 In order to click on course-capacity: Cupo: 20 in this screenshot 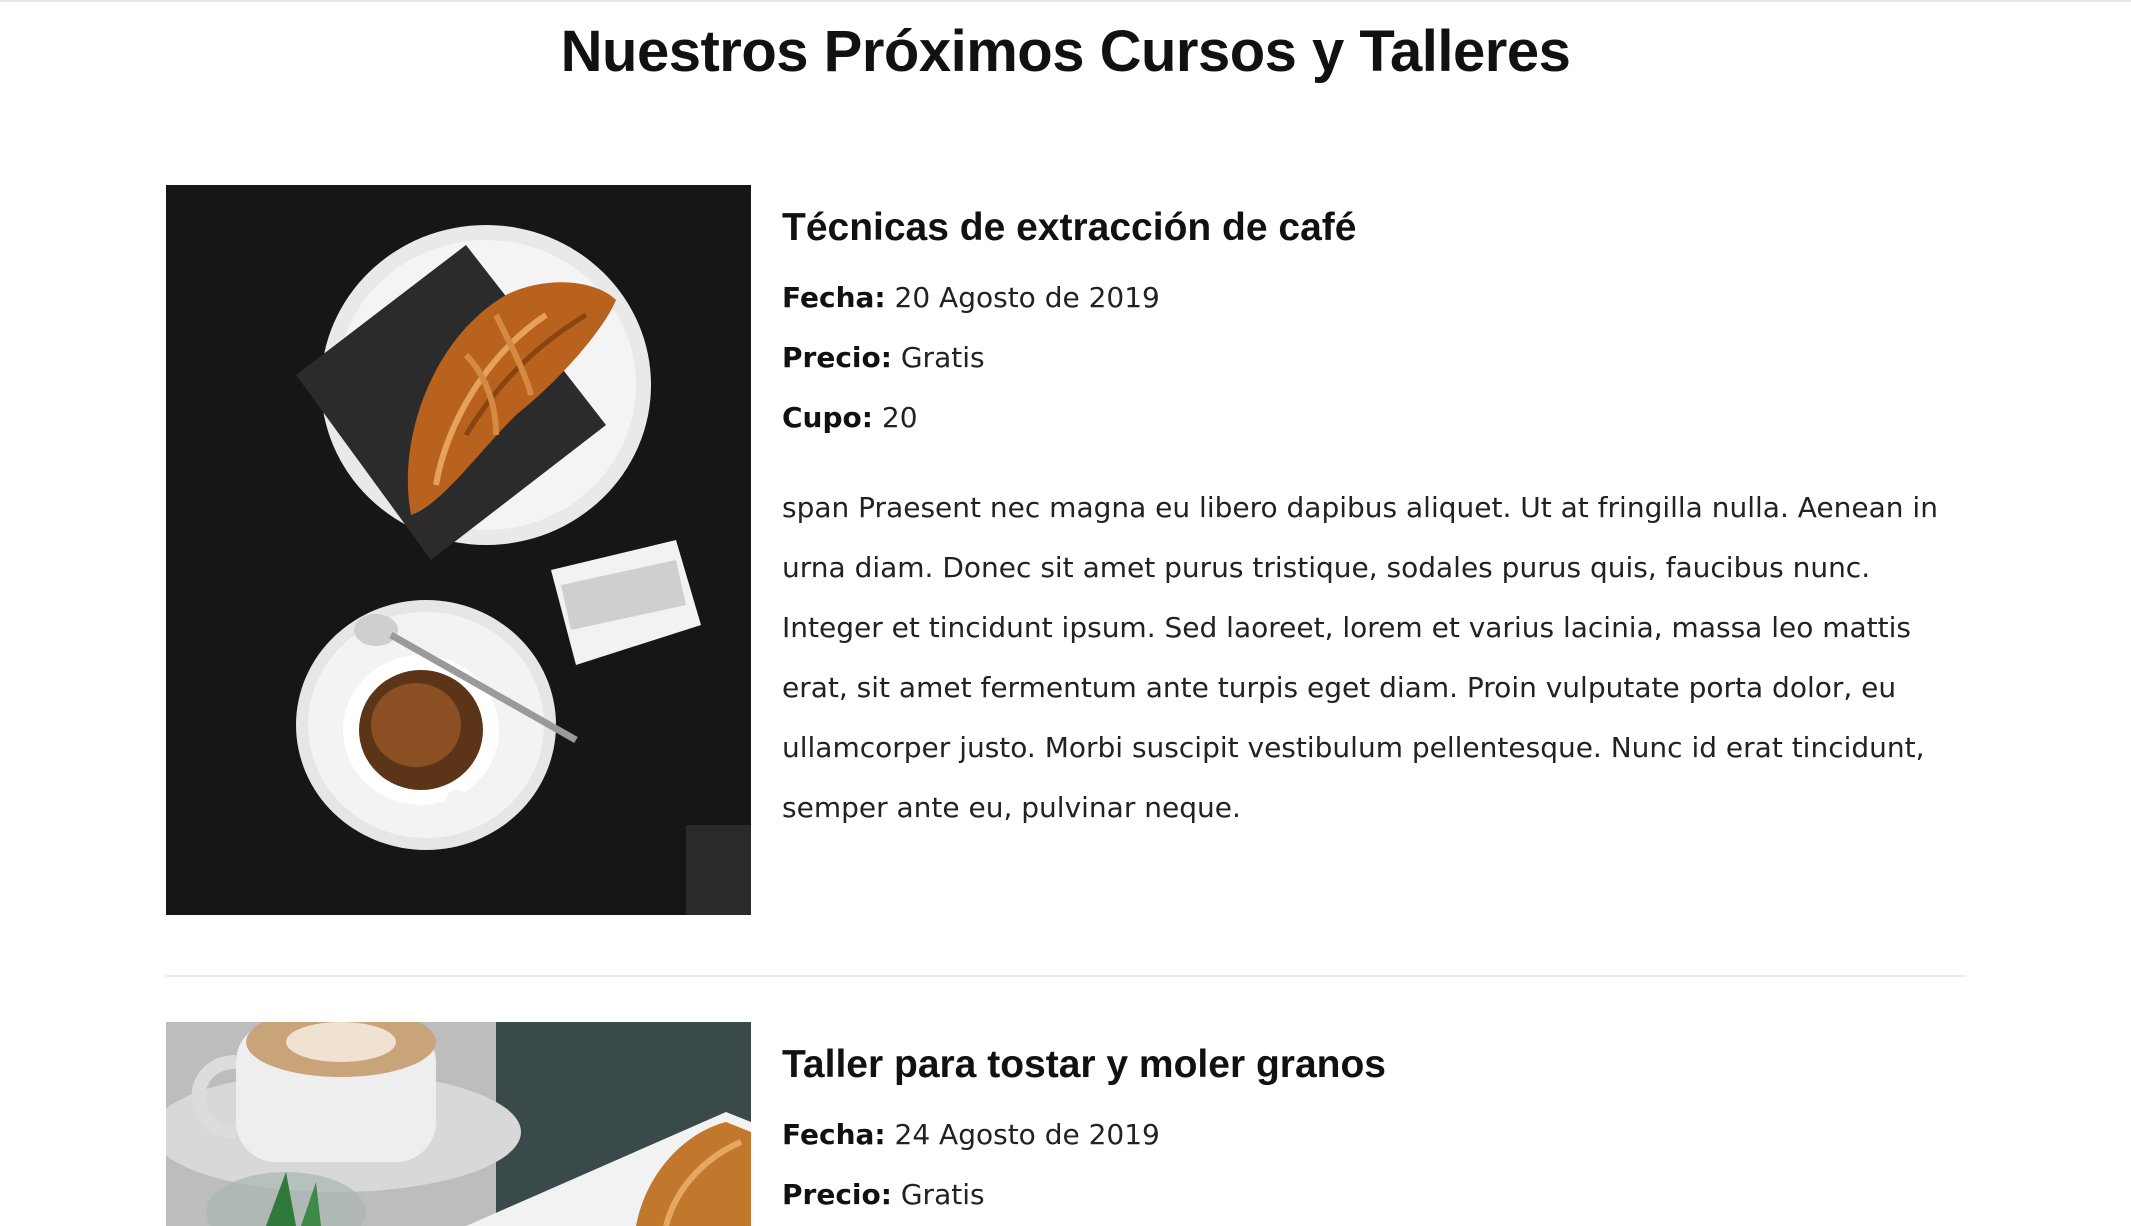, I will do `click(1374, 418)`.